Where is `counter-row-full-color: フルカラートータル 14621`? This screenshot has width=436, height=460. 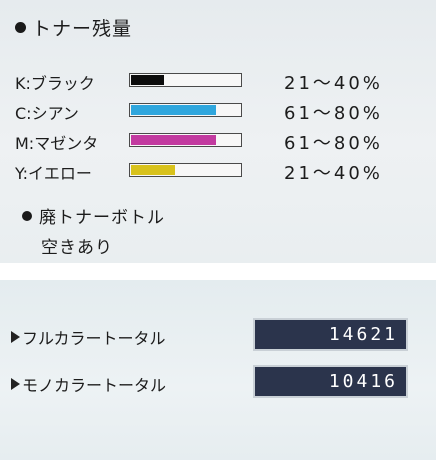 counter-row-full-color: フルカラートータル 14621 is located at coordinates (218, 335).